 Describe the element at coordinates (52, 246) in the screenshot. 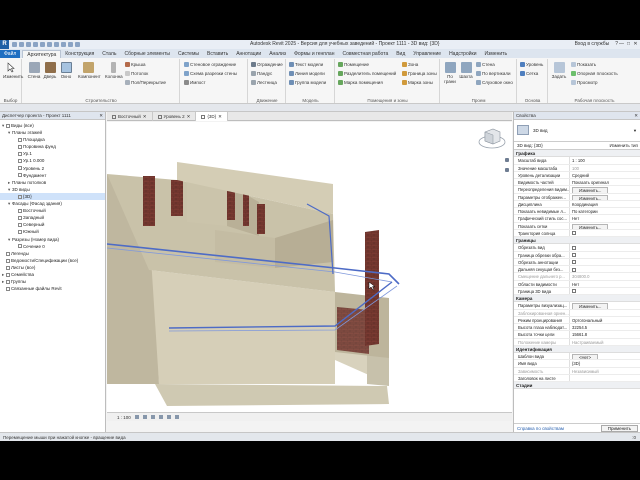

I see `browser-item: Сечение 0` at that location.